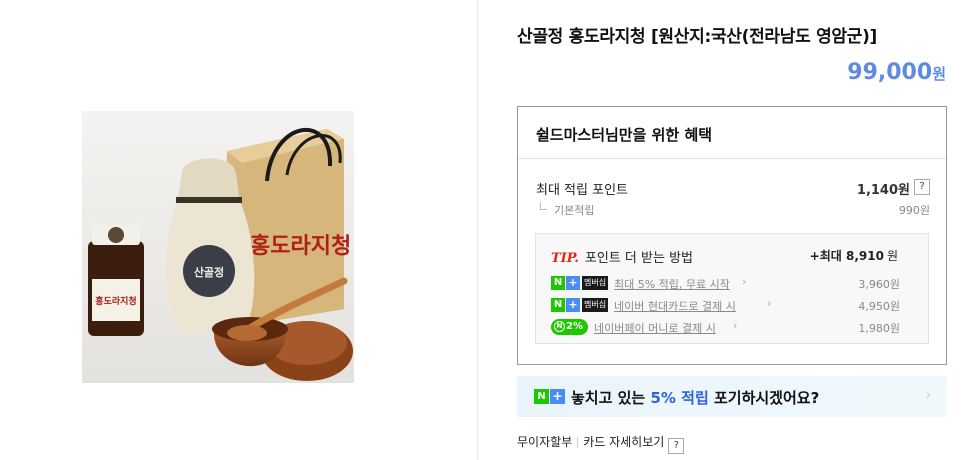 The image size is (976, 460). Describe the element at coordinates (883, 190) in the screenshot. I see `max-points-value: 1,140원` at that location.